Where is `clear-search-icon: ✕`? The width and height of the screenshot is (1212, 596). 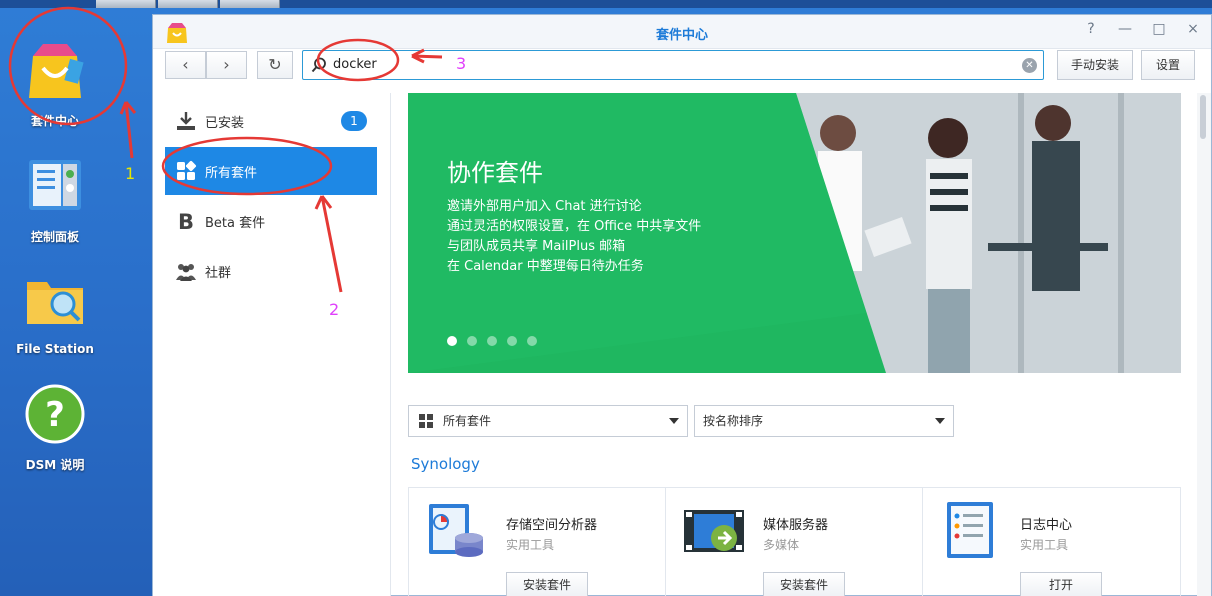 clear-search-icon: ✕ is located at coordinates (1029, 65).